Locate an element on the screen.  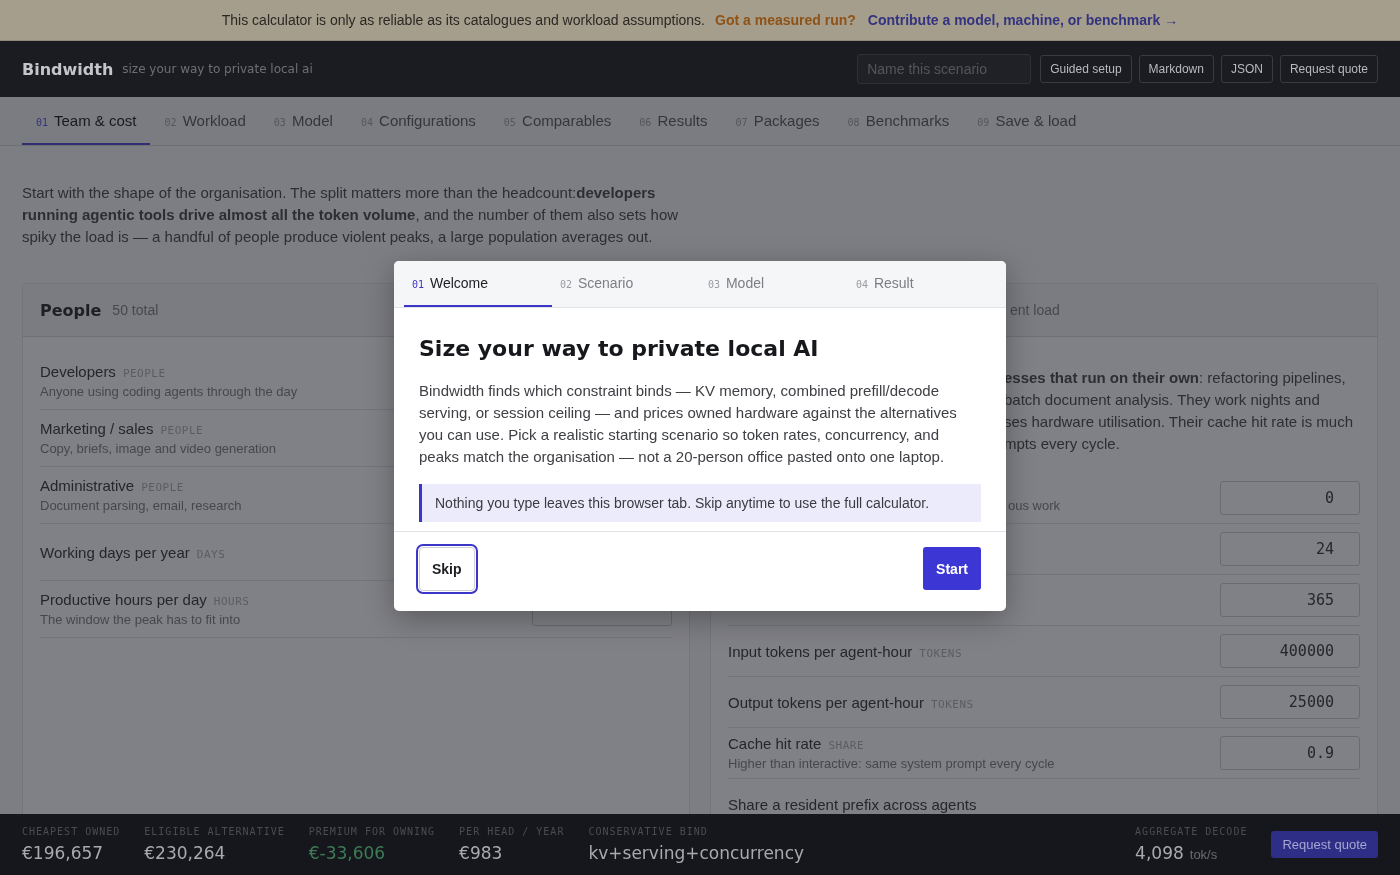
number-field: 0 is located at coordinates (1290, 498).